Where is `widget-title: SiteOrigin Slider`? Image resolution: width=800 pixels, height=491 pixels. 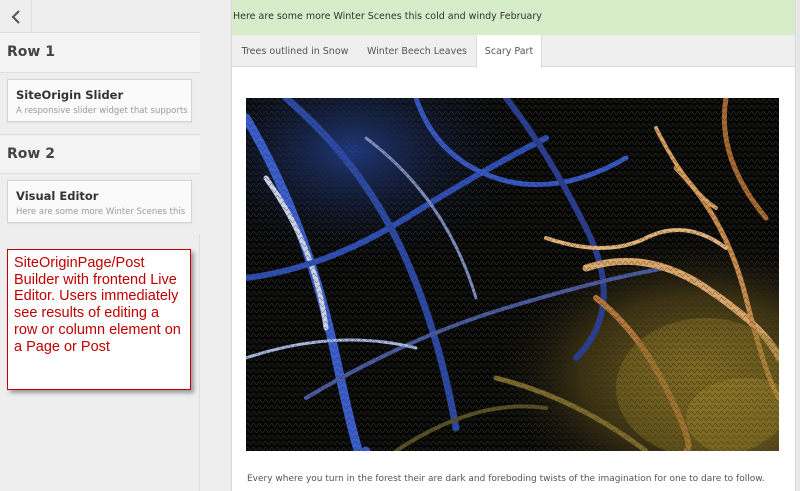
widget-title: SiteOrigin Slider is located at coordinates (70, 95).